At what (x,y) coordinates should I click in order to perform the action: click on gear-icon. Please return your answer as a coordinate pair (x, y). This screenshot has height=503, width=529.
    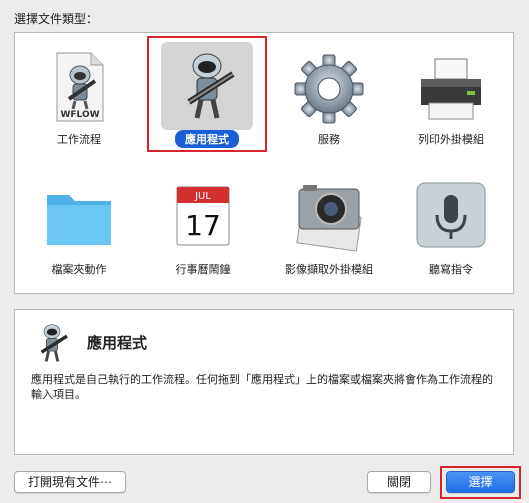
    Looking at the image, I should click on (329, 89).